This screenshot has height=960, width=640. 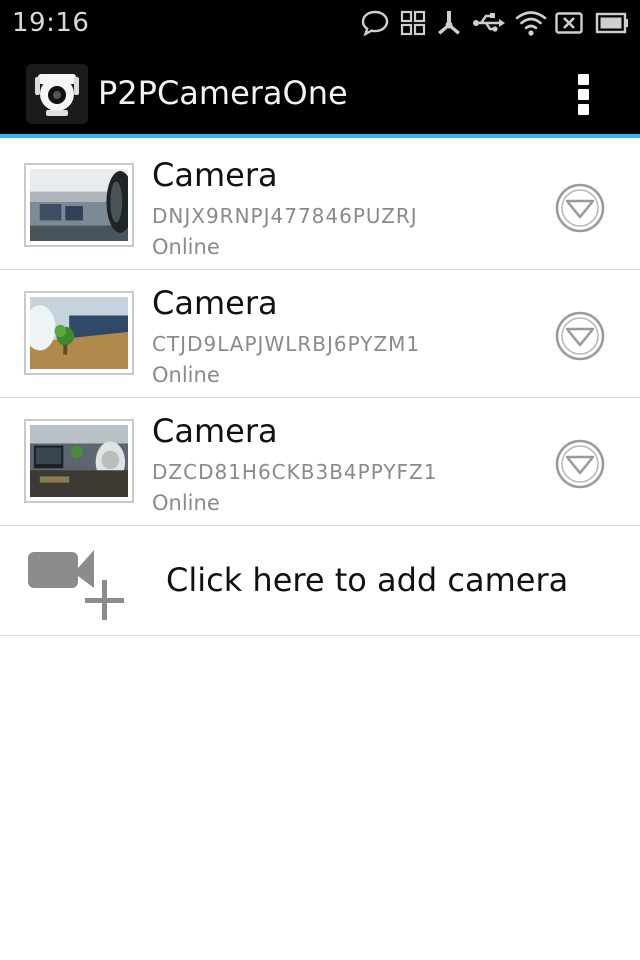 I want to click on app-bar-accent-line, so click(x=320, y=136).